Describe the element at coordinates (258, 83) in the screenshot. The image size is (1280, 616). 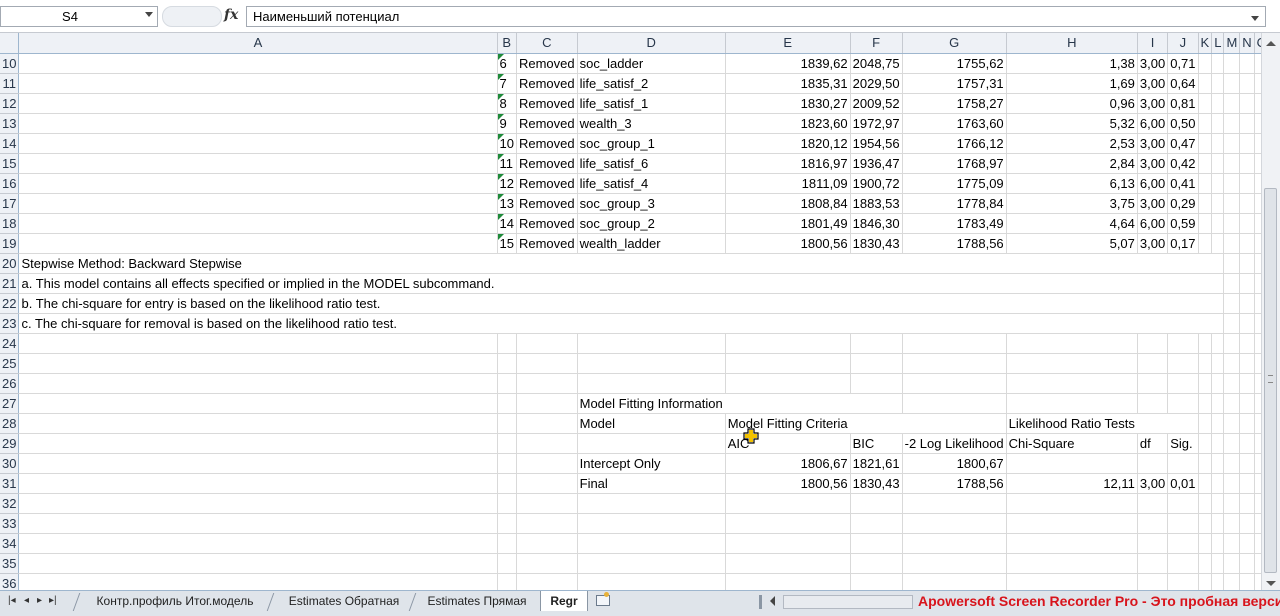
I see `cell-a11` at that location.